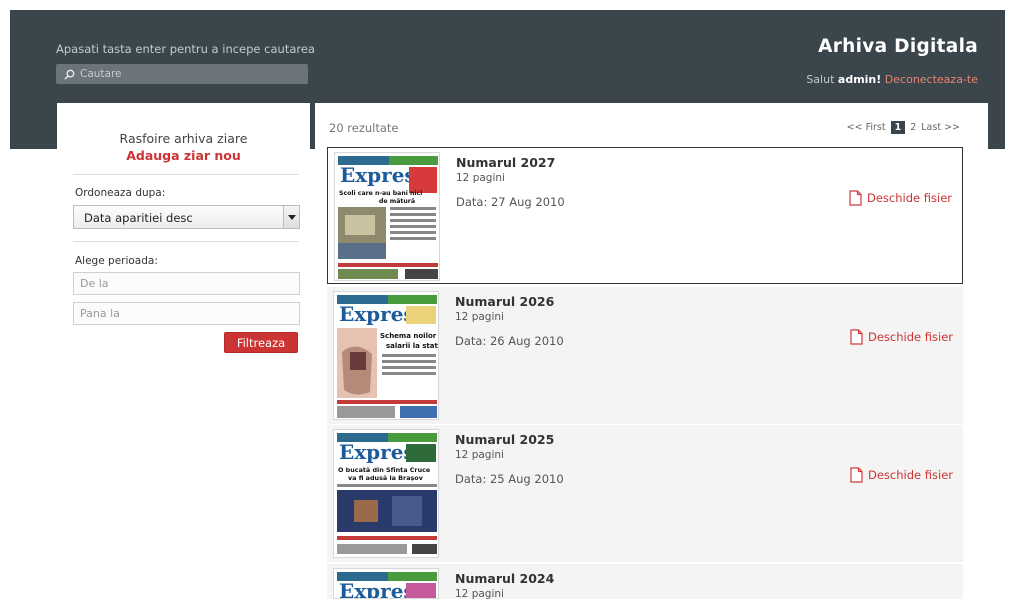  Describe the element at coordinates (380, 193) in the screenshot. I see `svg-text: Scoli care n-au bani nici` at that location.